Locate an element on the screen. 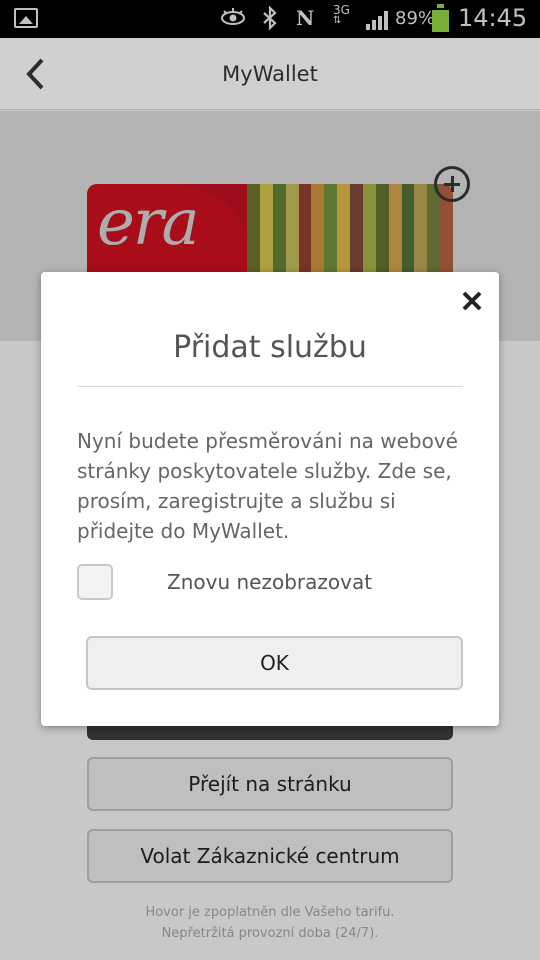 The image size is (540, 960). dont-show-again-label: Znovu nezobrazovat is located at coordinates (269, 582).